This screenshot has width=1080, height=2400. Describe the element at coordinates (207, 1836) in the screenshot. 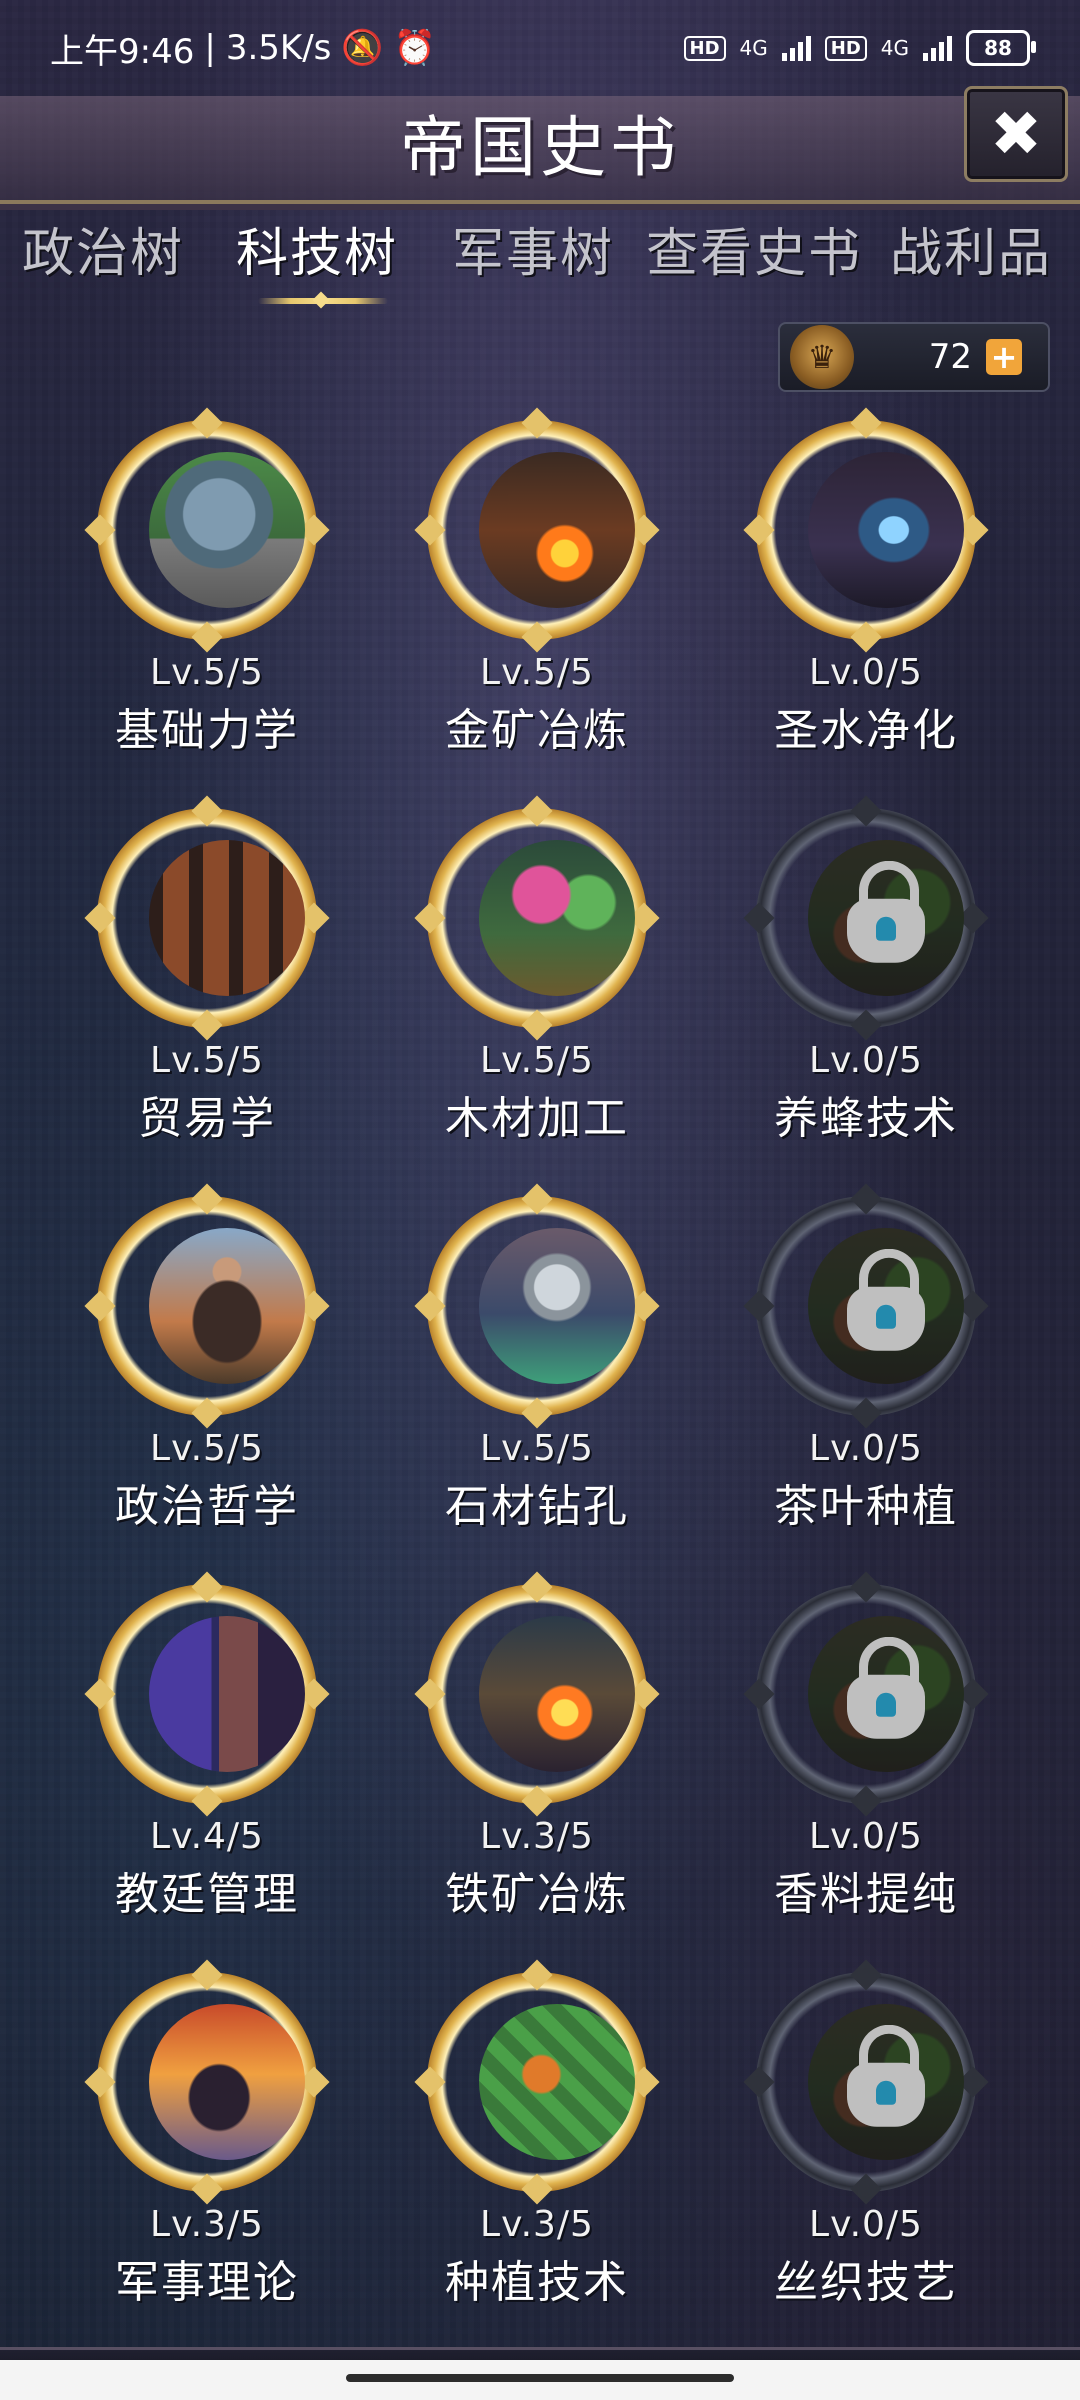

I see `tech-level: Lv.4/5` at that location.